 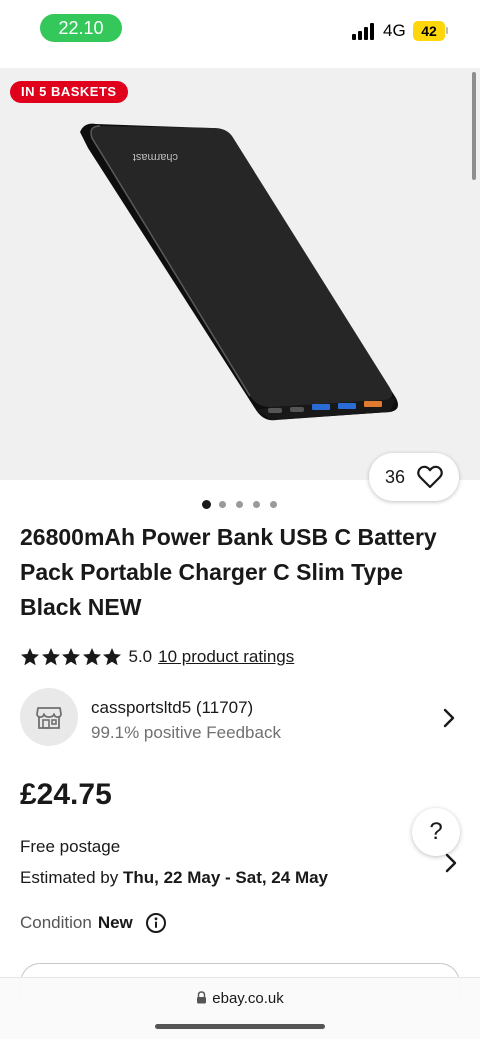 What do you see at coordinates (93, 923) in the screenshot?
I see `condition-row: Condition New` at bounding box center [93, 923].